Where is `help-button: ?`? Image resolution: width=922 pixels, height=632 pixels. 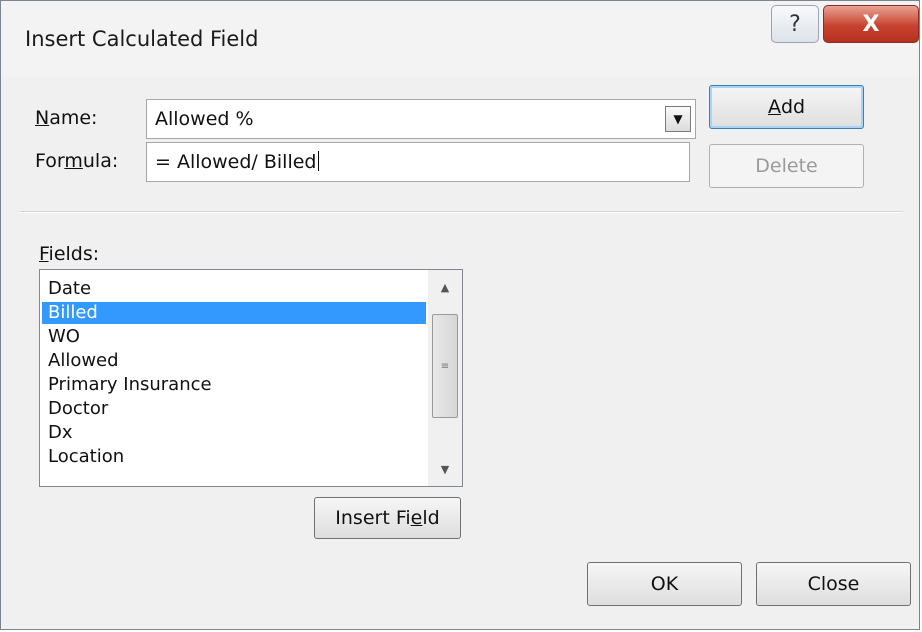 help-button: ? is located at coordinates (795, 24).